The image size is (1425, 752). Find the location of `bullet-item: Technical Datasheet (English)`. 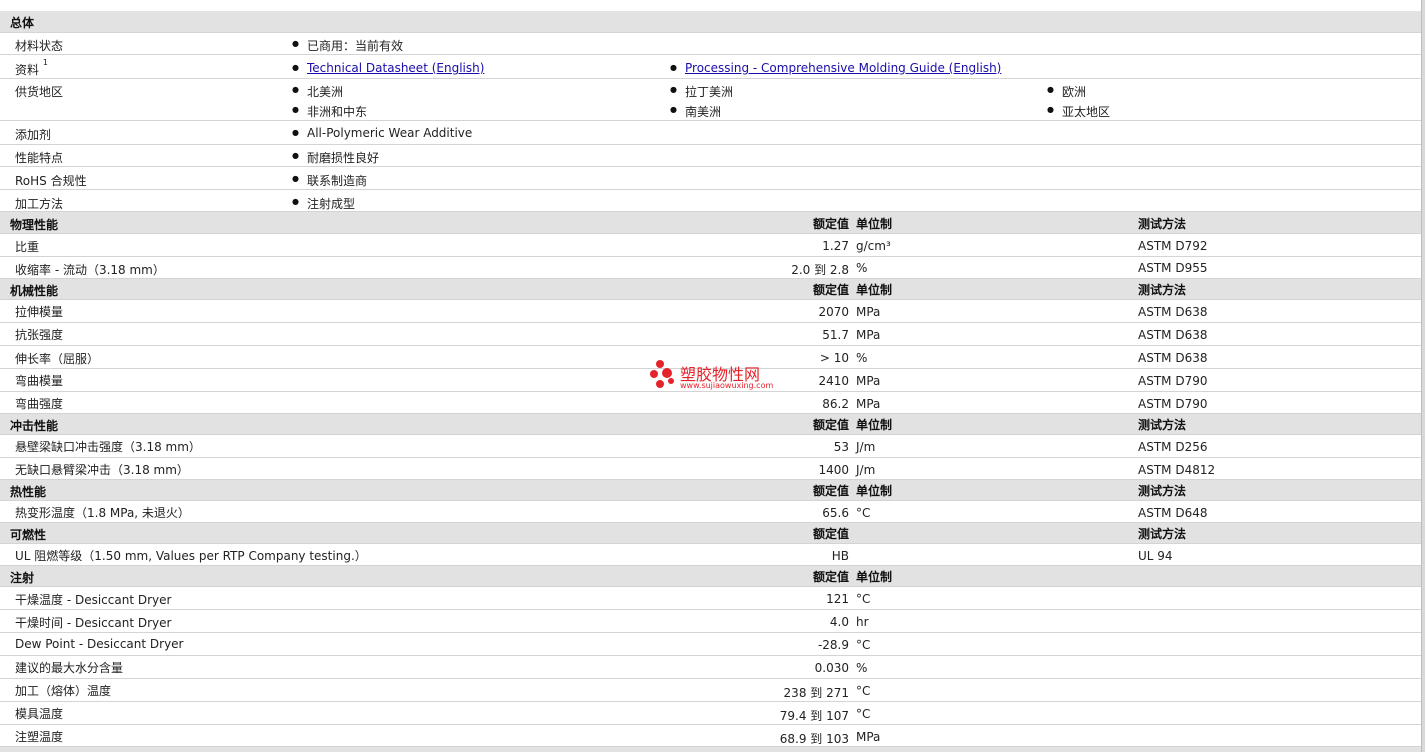

bullet-item: Technical Datasheet (English) is located at coordinates (388, 68).